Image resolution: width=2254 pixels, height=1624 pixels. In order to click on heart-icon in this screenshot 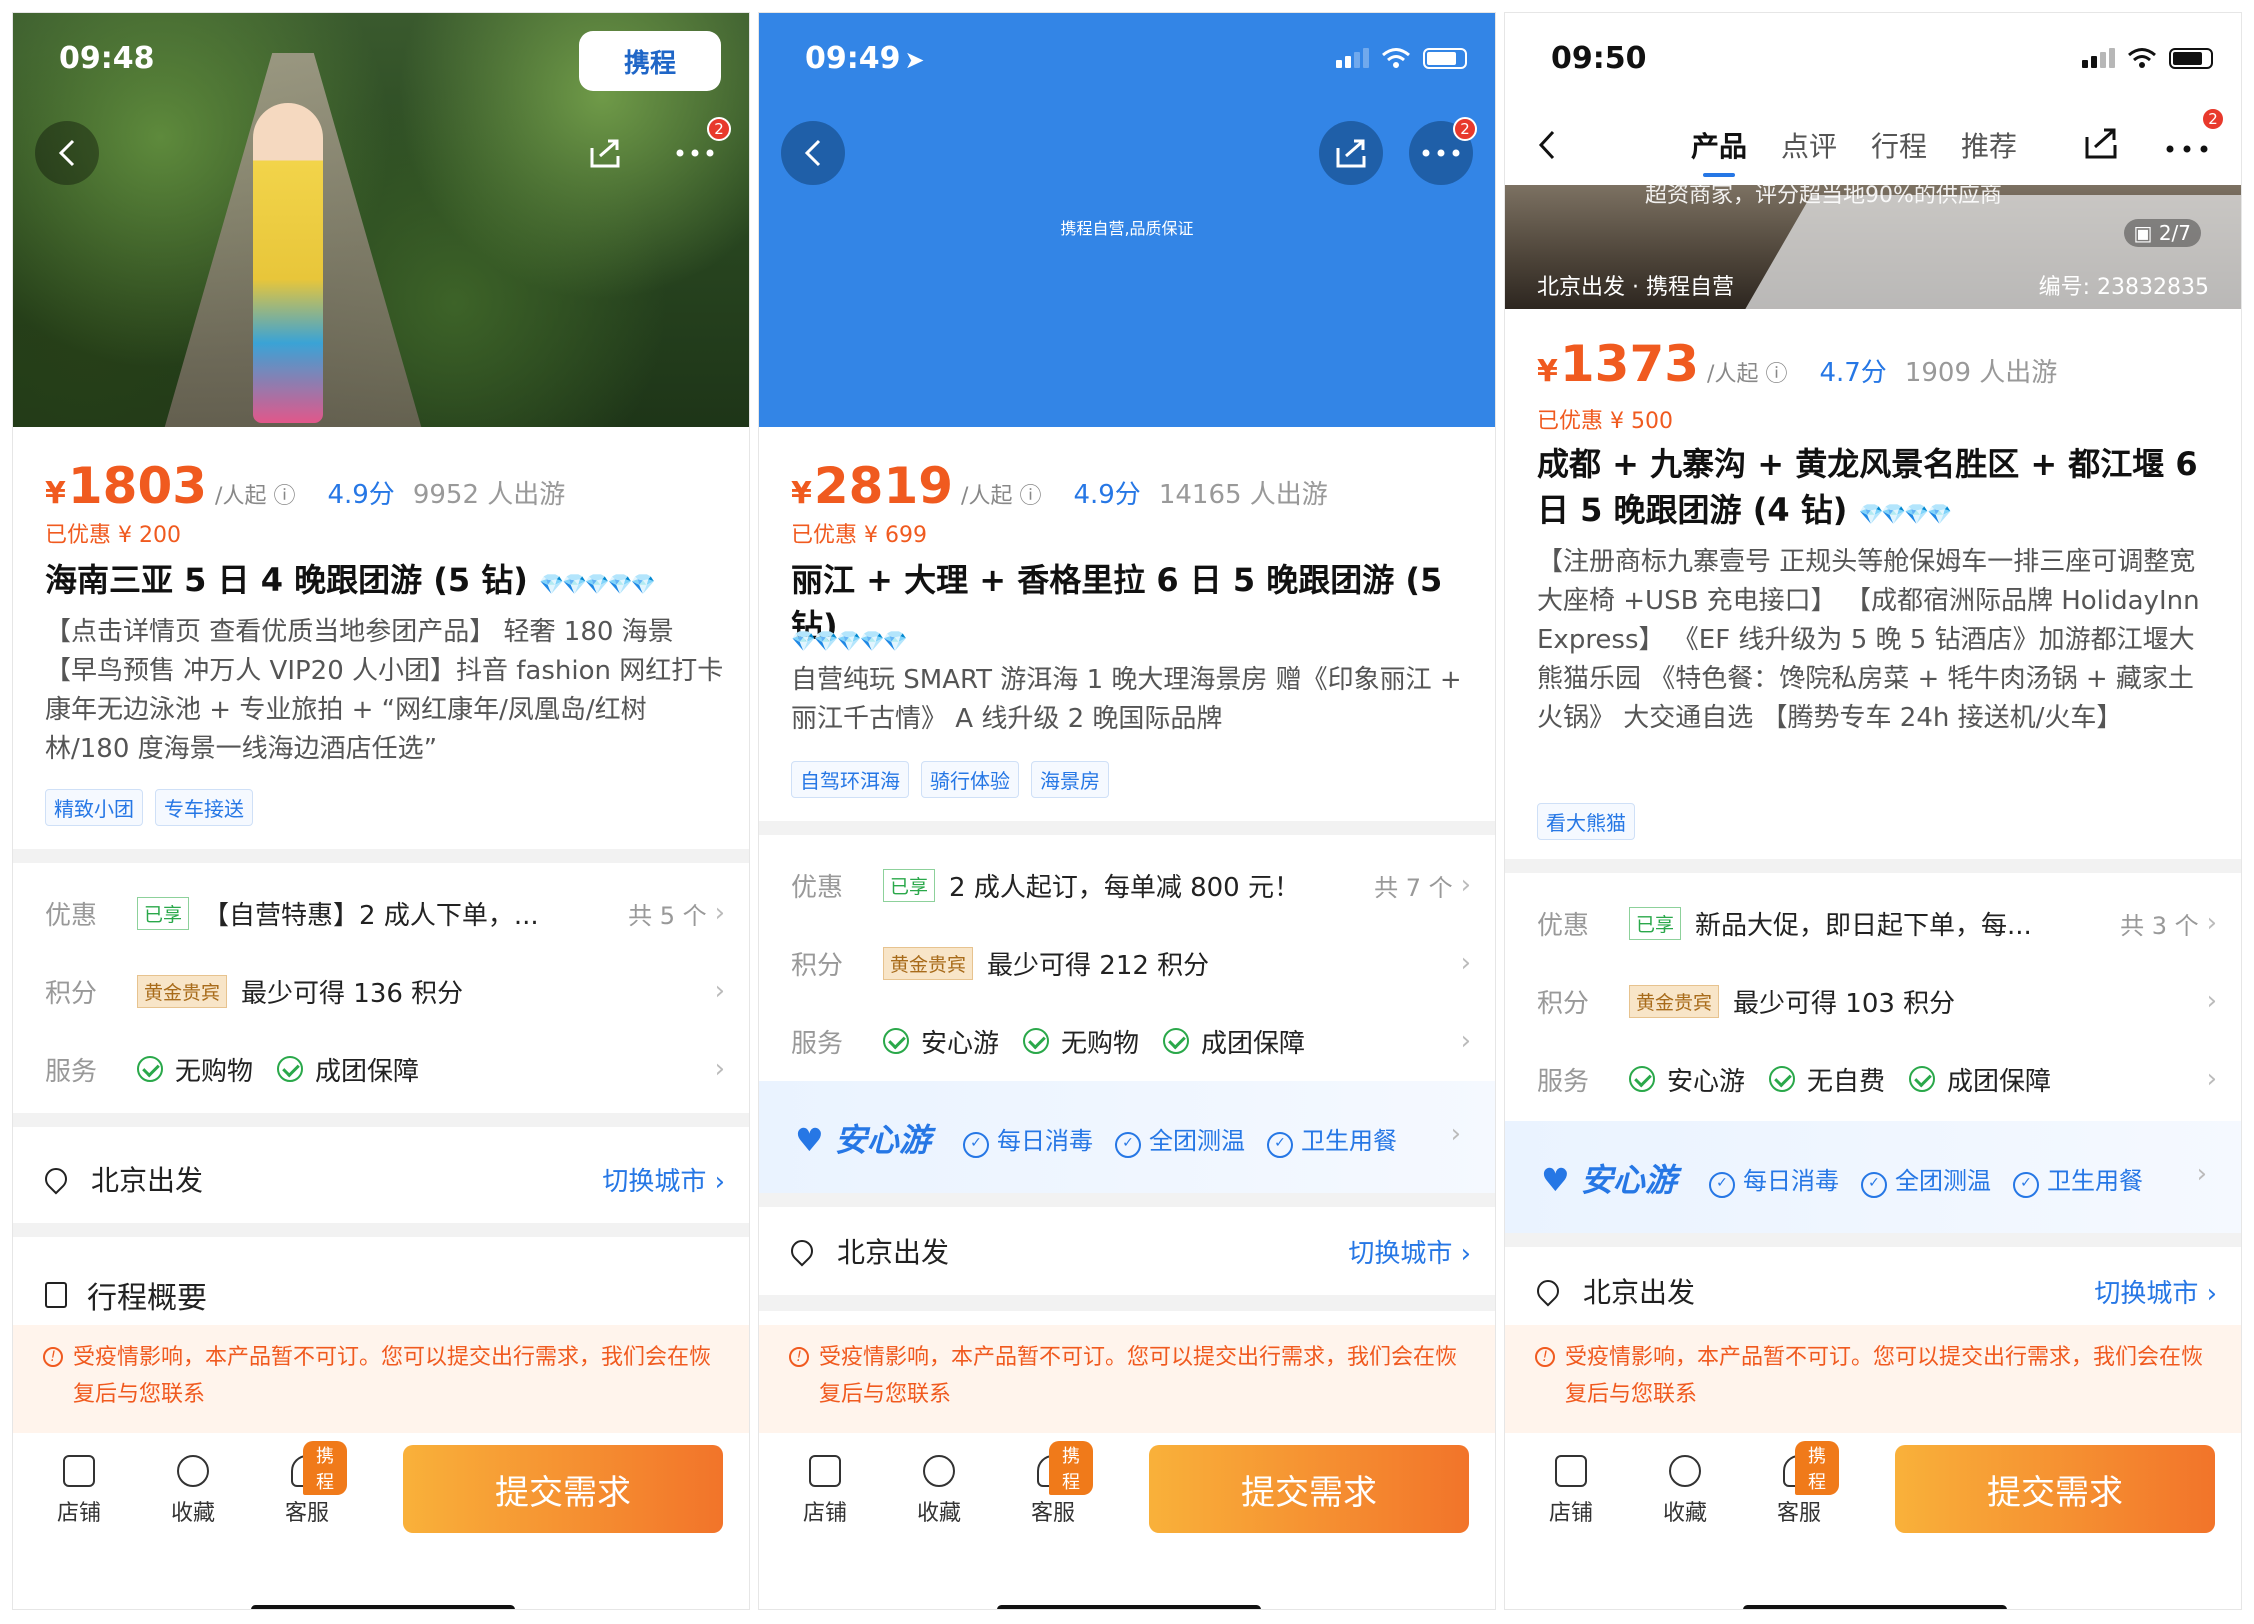, I will do `click(939, 1471)`.